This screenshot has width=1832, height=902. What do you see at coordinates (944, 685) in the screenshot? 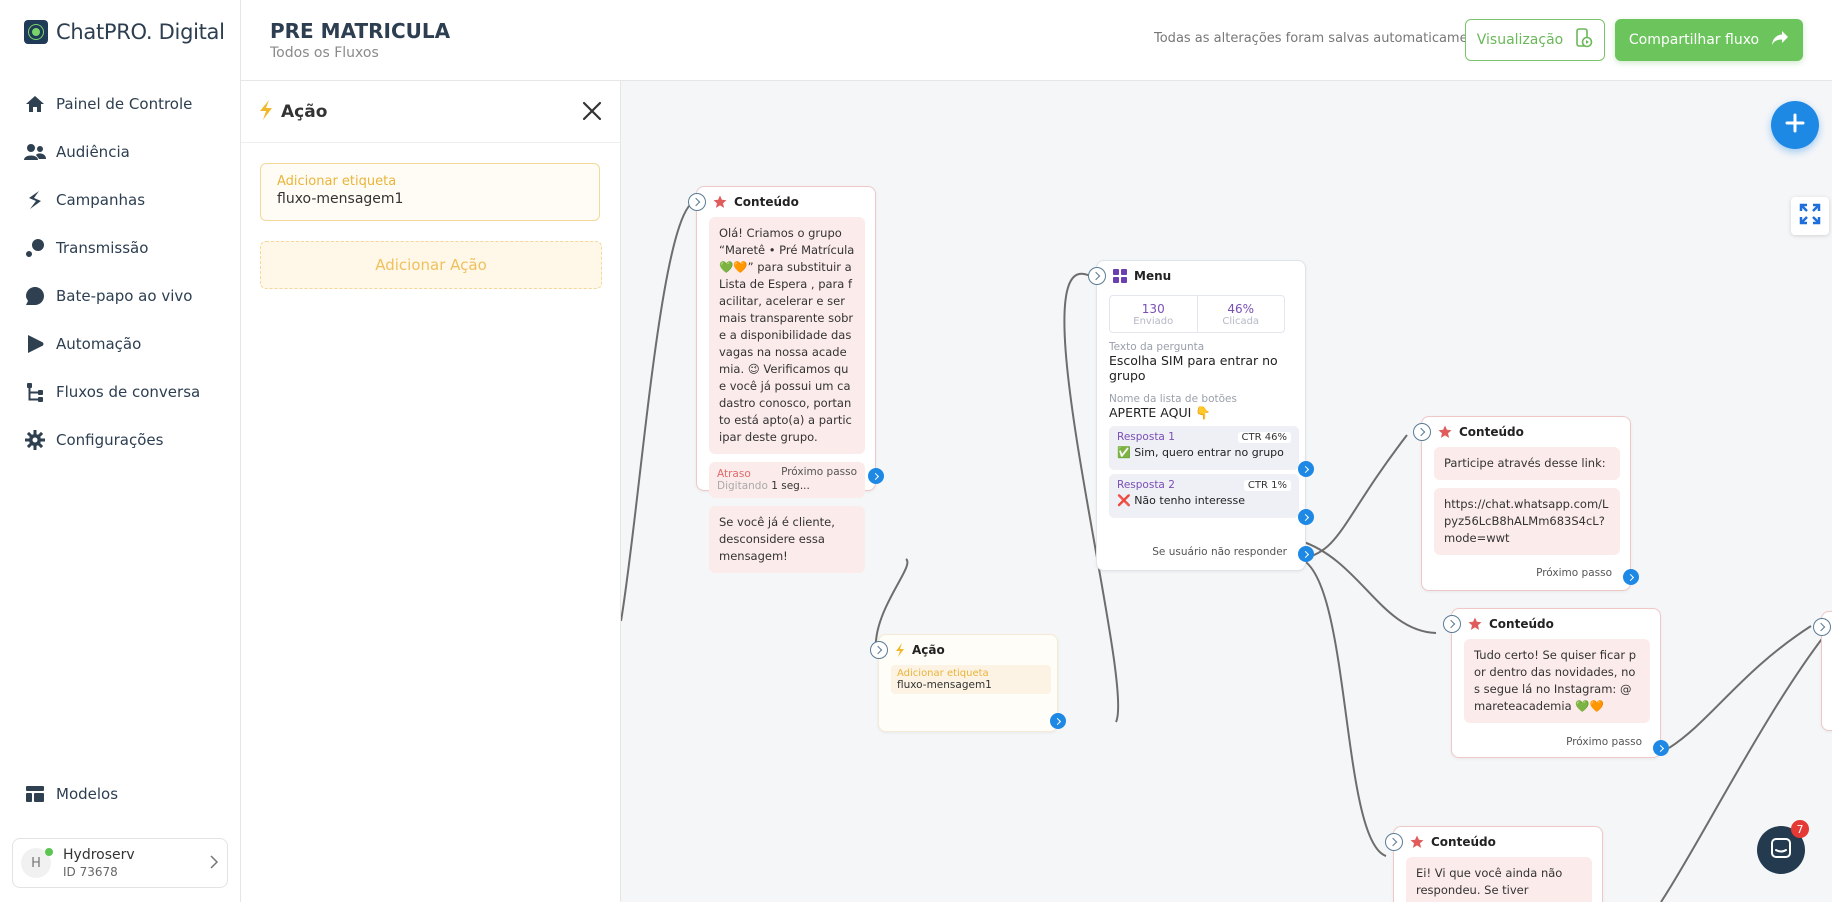
I see `tag-value: fluxo-mensagem1` at bounding box center [944, 685].